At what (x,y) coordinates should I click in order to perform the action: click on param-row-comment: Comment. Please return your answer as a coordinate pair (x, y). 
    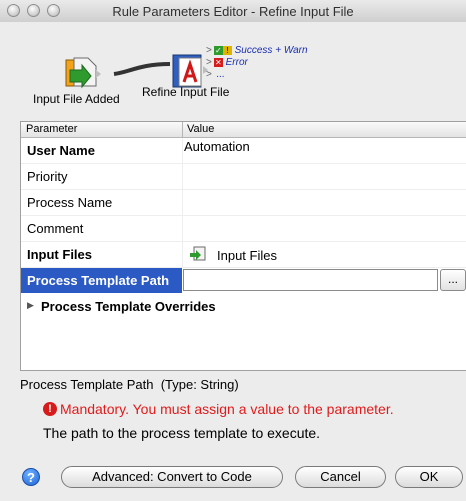
    Looking at the image, I should click on (243, 229).